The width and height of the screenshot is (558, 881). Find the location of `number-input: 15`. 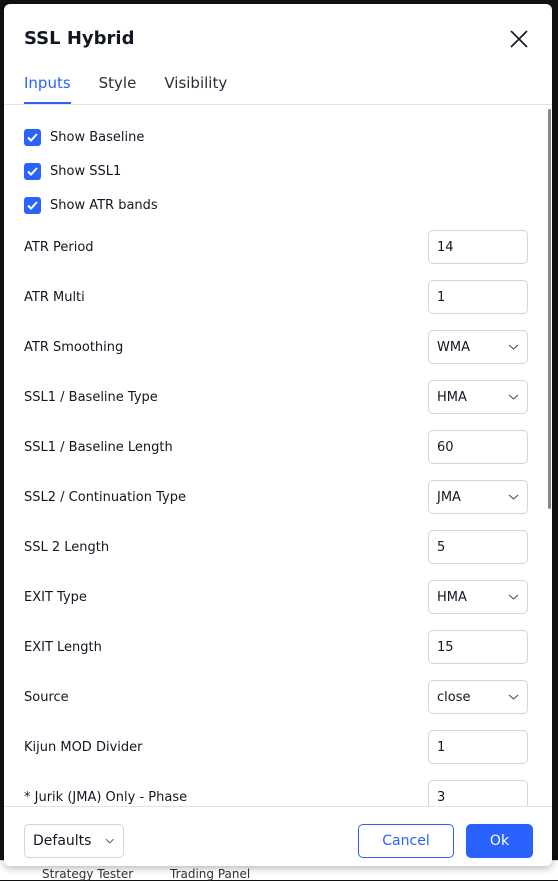

number-input: 15 is located at coordinates (478, 647).